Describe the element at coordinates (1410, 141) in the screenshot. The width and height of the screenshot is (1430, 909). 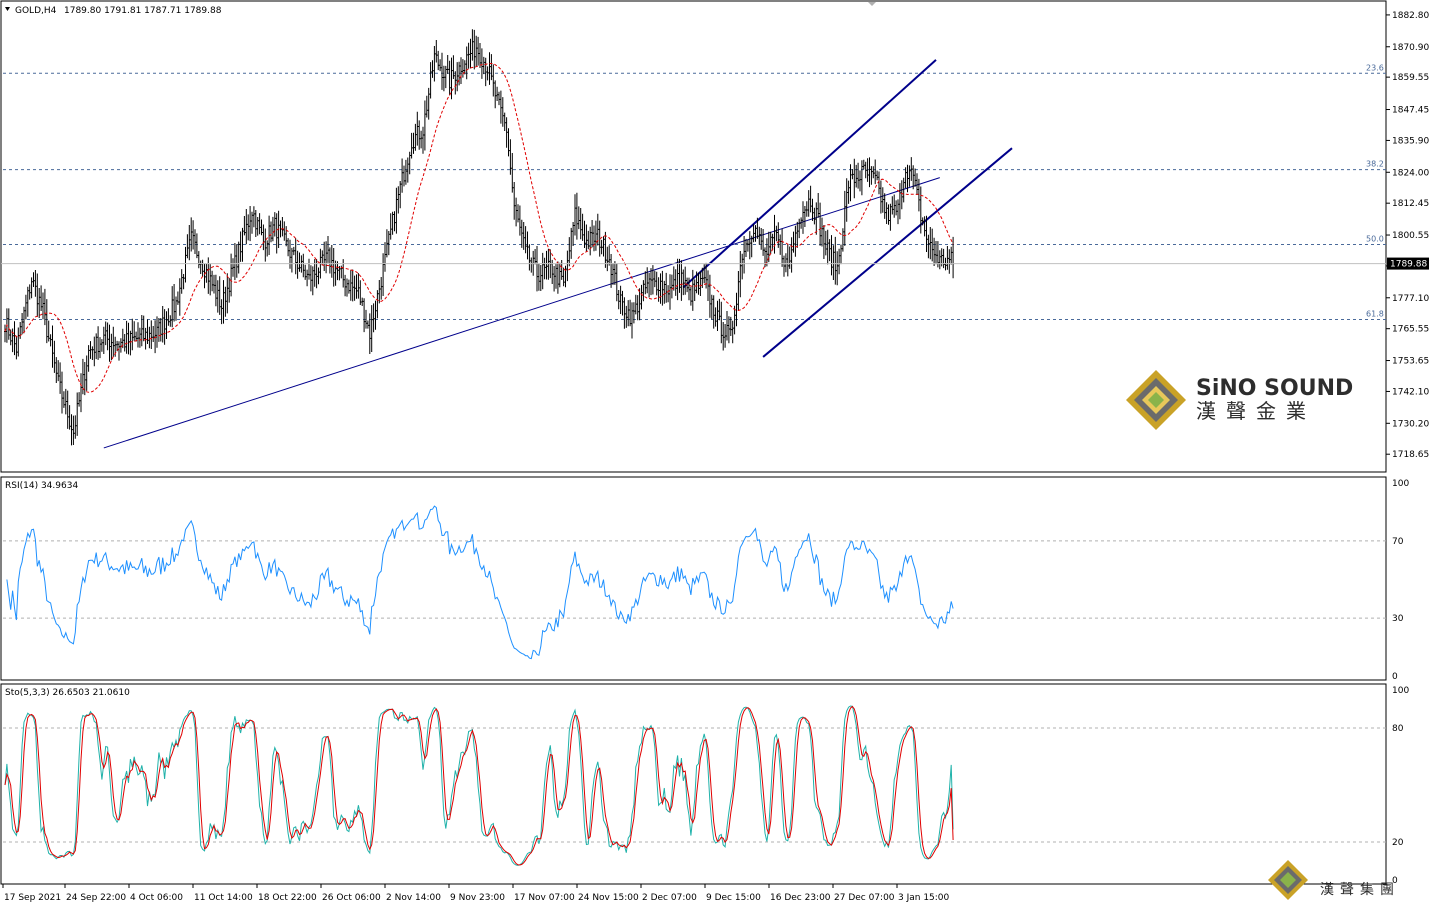
I see `price-tick-label: 1835.90` at that location.